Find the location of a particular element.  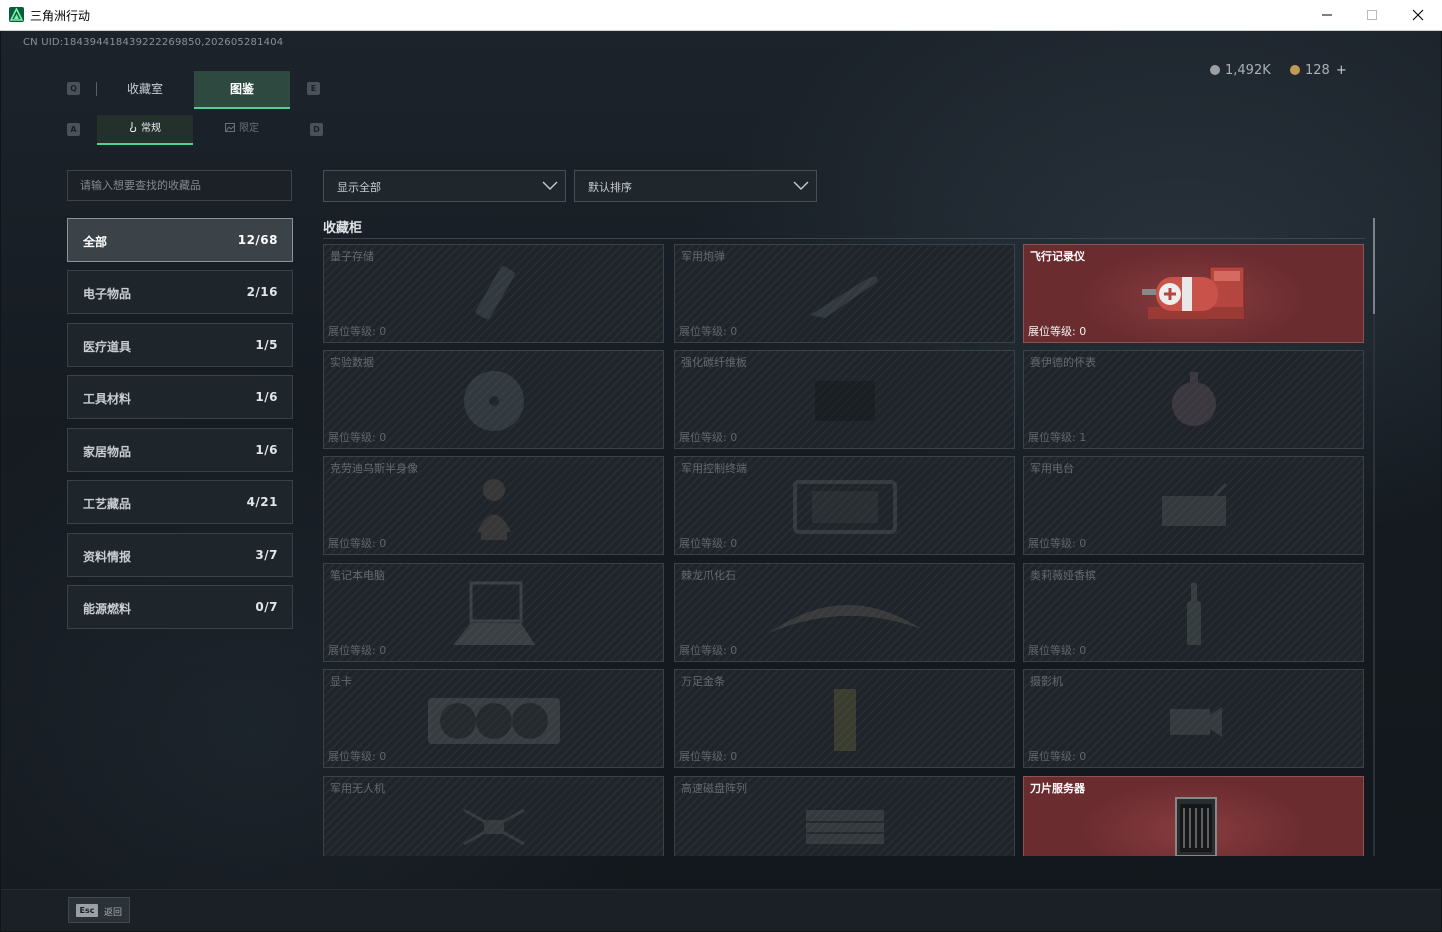

item-card: 赛伊德的怀表 展位等级: 1 is located at coordinates (1193, 399).